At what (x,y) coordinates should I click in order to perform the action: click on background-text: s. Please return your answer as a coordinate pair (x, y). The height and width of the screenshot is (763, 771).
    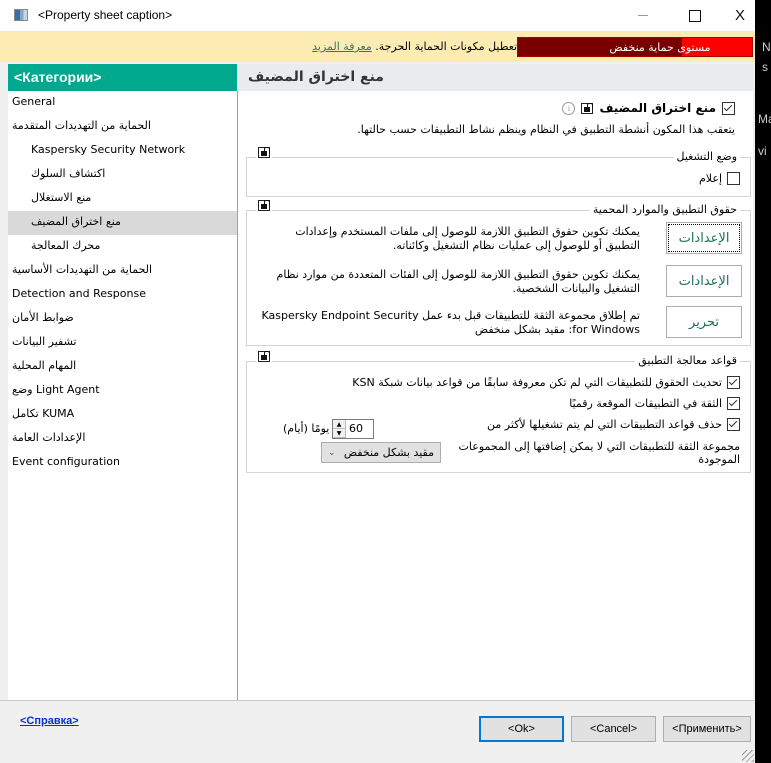
    Looking at the image, I should click on (765, 67).